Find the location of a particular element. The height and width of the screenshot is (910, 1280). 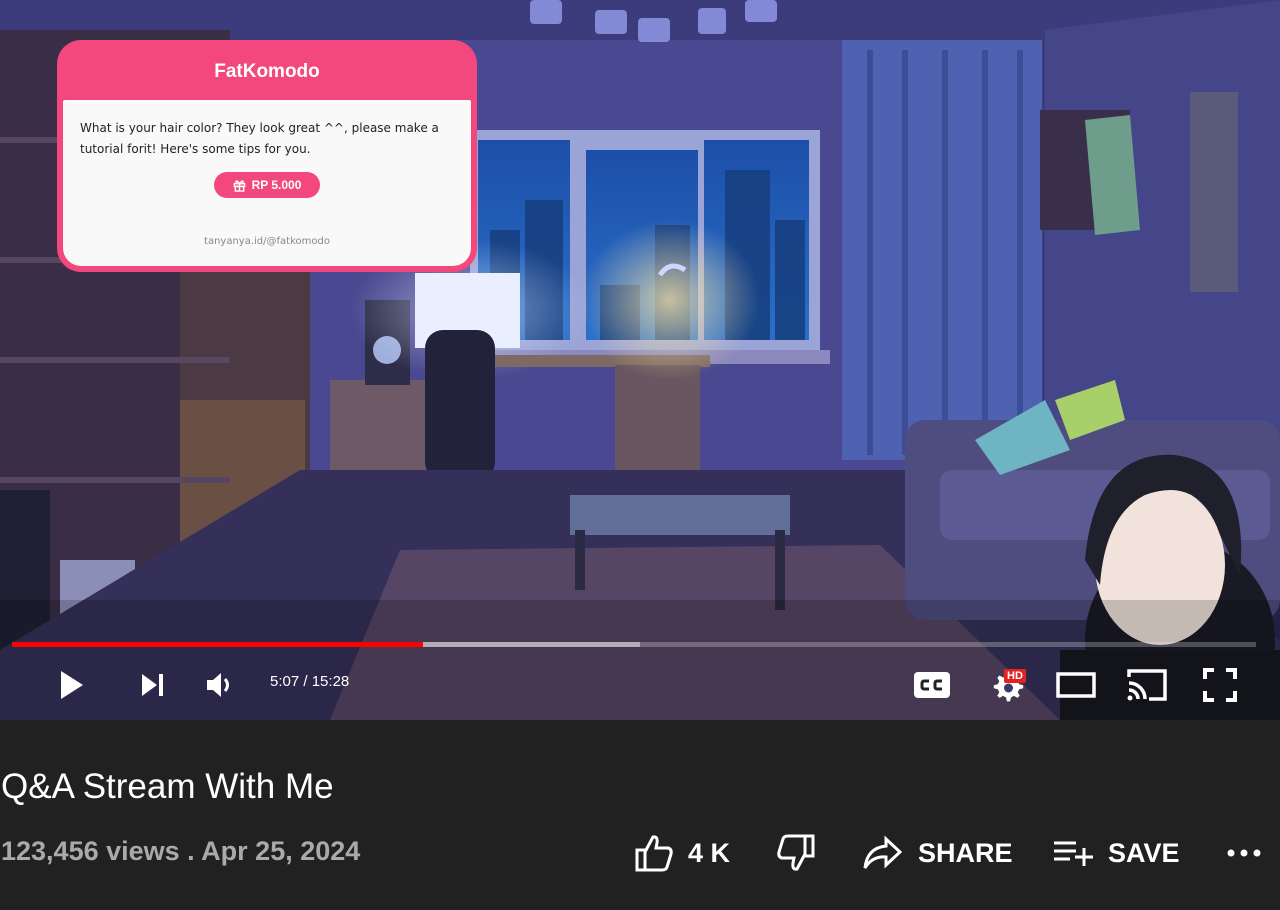

save-label: SAVE is located at coordinates (1144, 852).